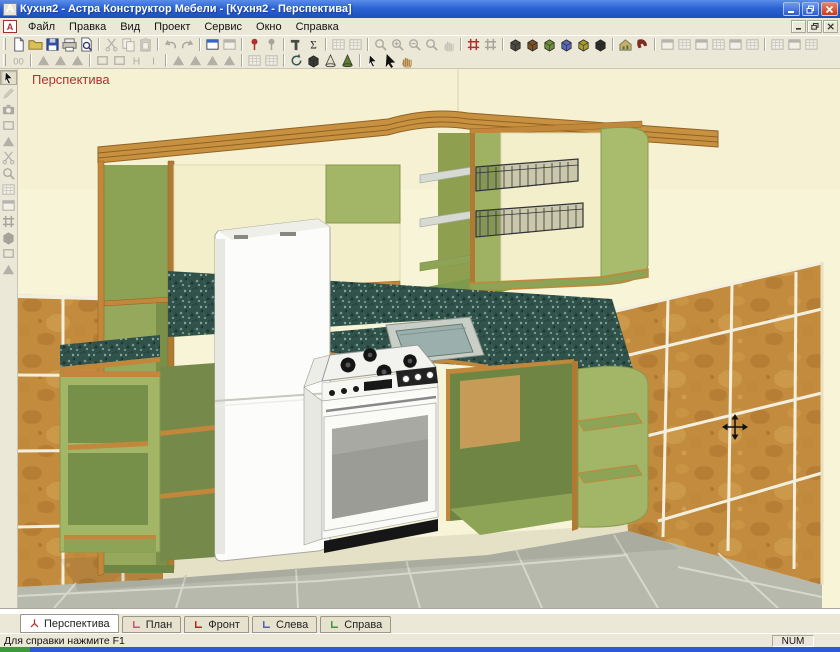 This screenshot has width=840, height=652. Describe the element at coordinates (583, 44) in the screenshot. I see `view-material-olive-button` at that location.